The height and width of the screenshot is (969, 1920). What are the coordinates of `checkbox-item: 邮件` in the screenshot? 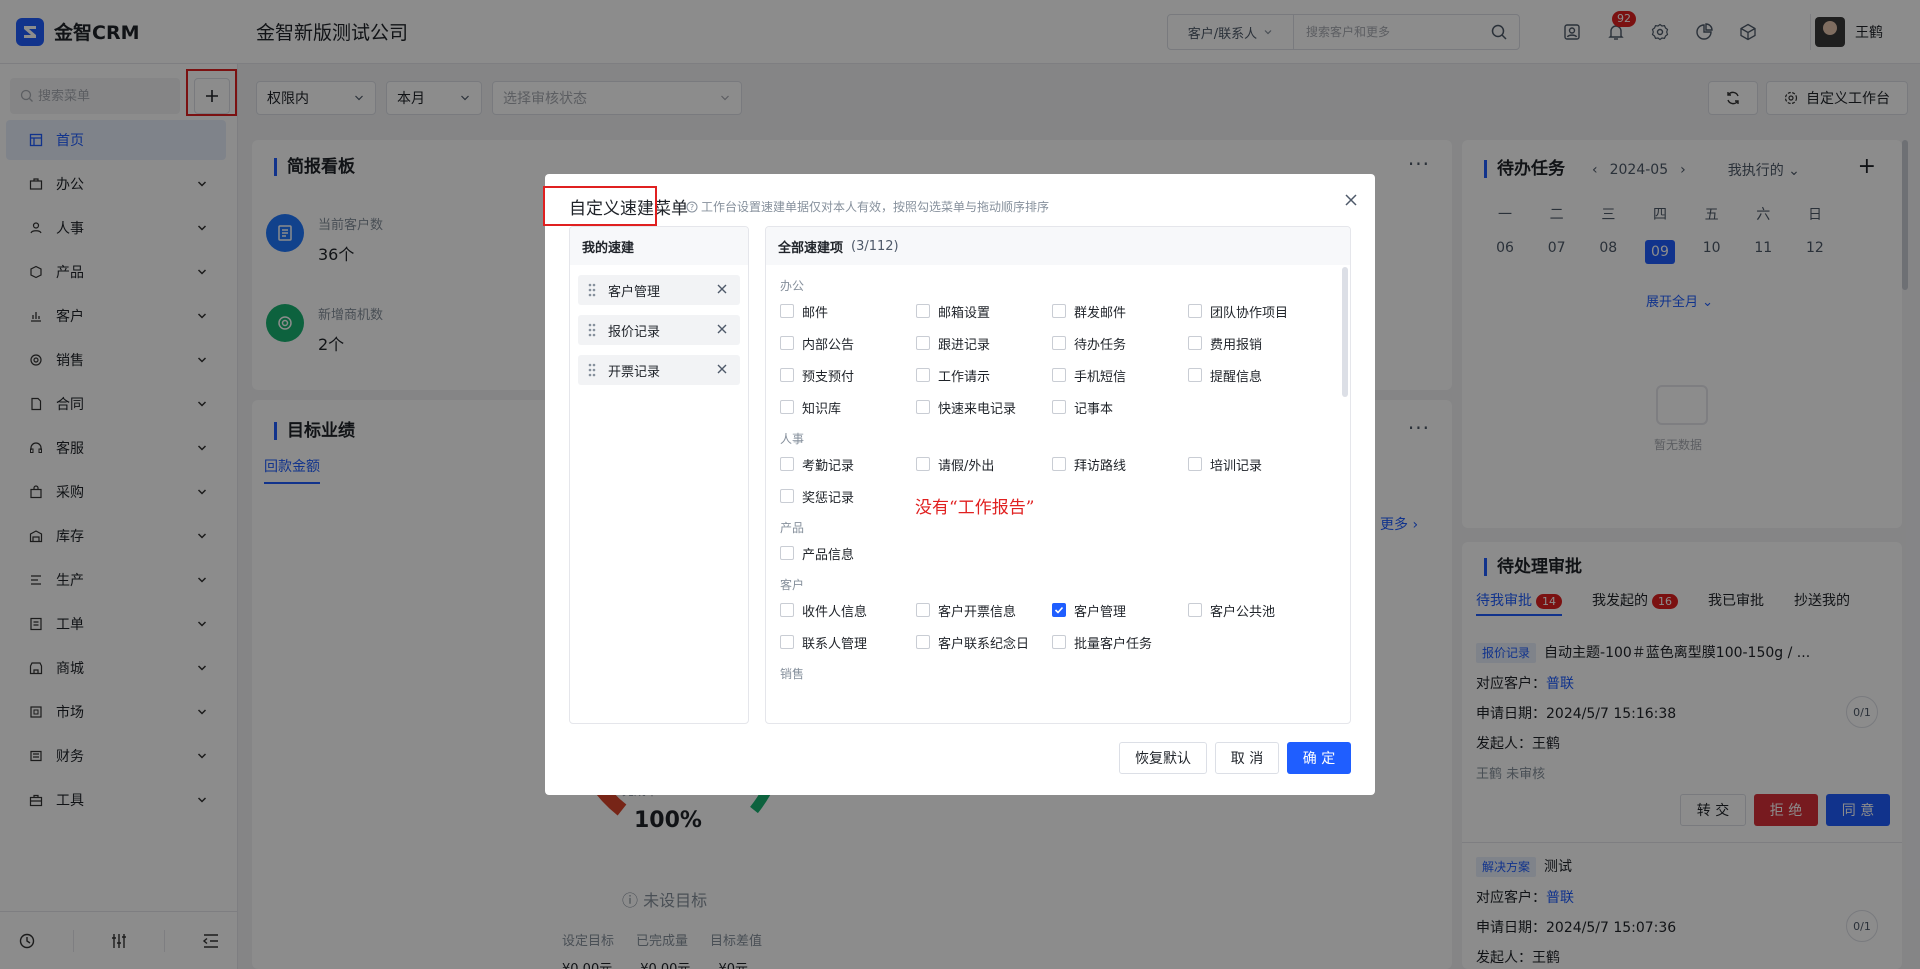 It's located at (848, 311).